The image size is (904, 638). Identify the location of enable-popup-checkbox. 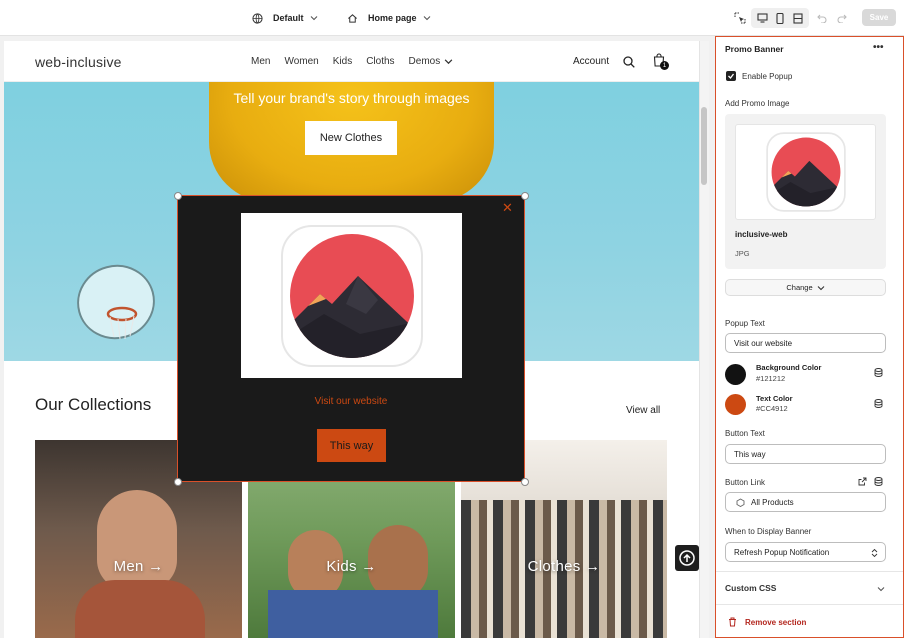
(731, 76).